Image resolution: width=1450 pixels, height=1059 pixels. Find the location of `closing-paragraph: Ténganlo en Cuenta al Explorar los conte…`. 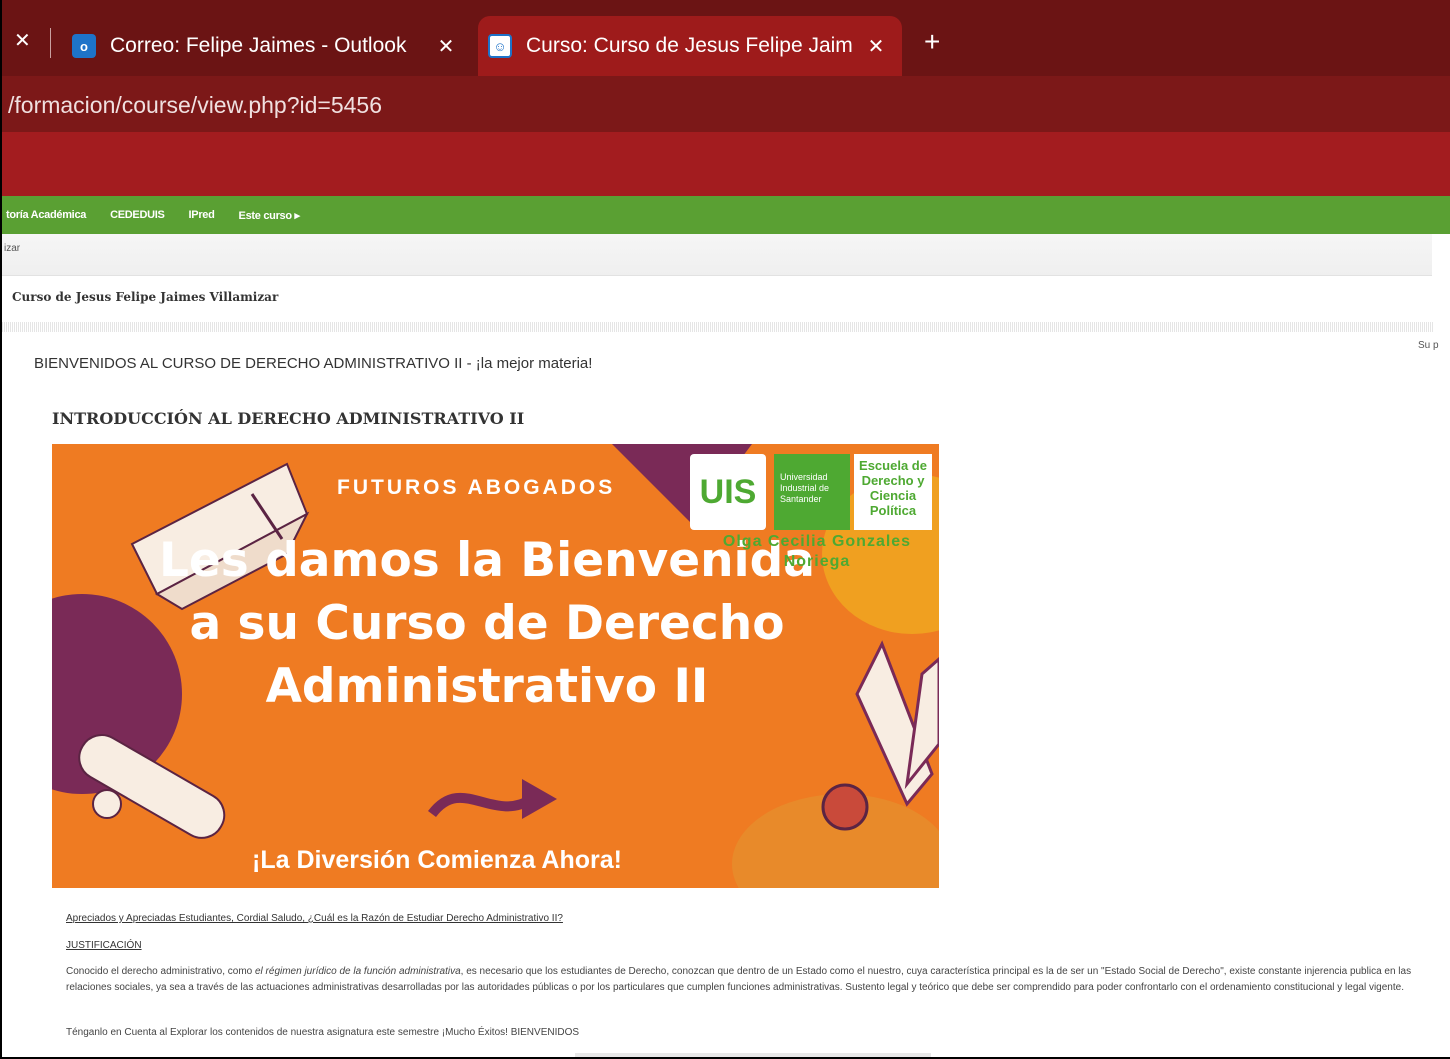

closing-paragraph: Ténganlo en Cuenta al Explorar los conte… is located at coordinates (323, 1032).